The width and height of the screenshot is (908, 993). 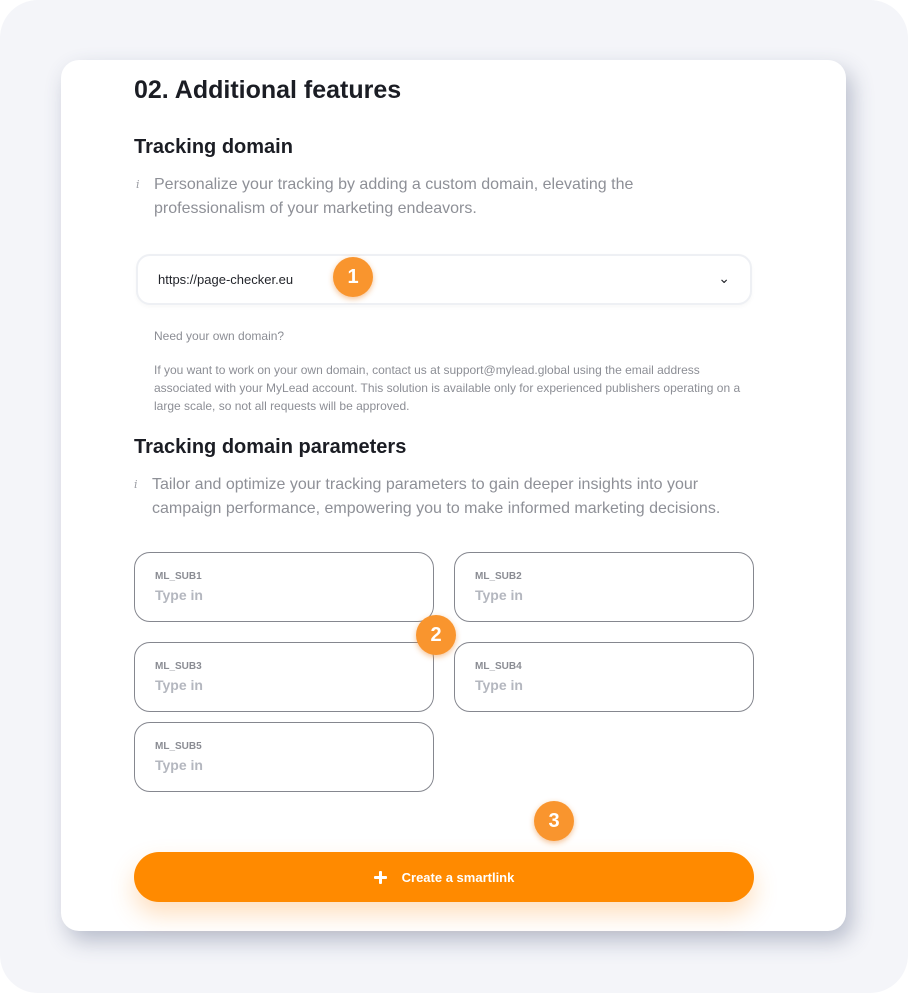 I want to click on ml-sub2-field: ML_SUB2, so click(x=604, y=587).